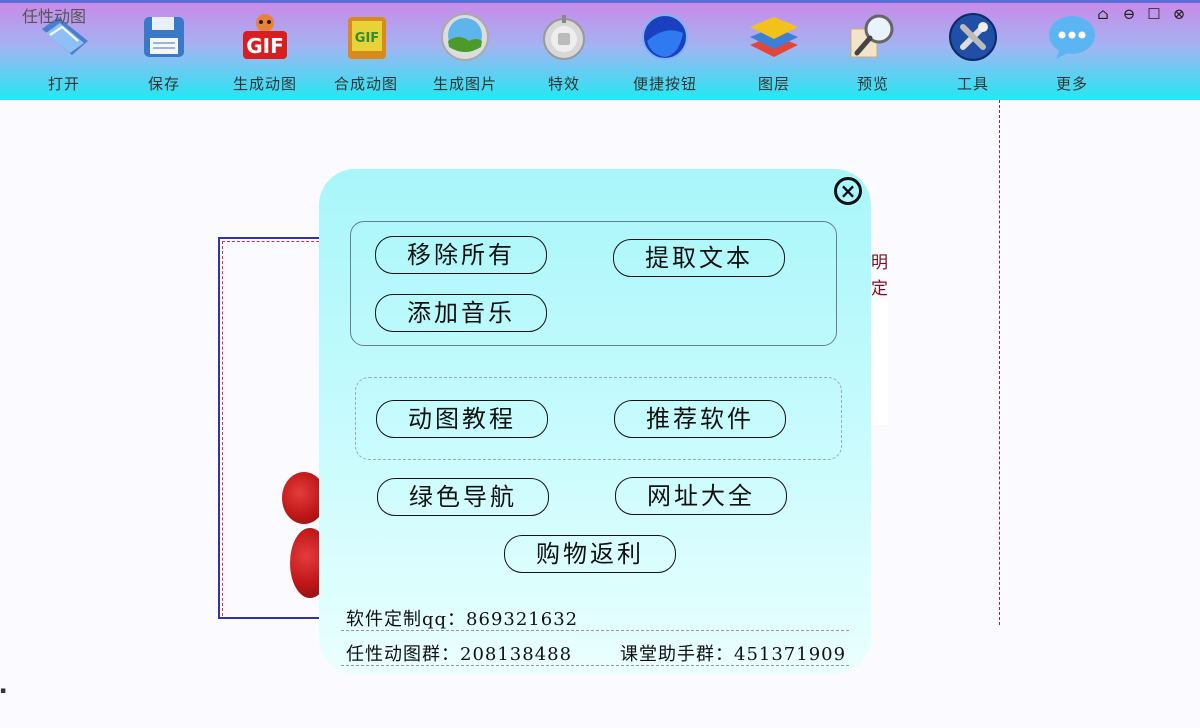  What do you see at coordinates (879, 263) in the screenshot?
I see `side-text-1: 明` at bounding box center [879, 263].